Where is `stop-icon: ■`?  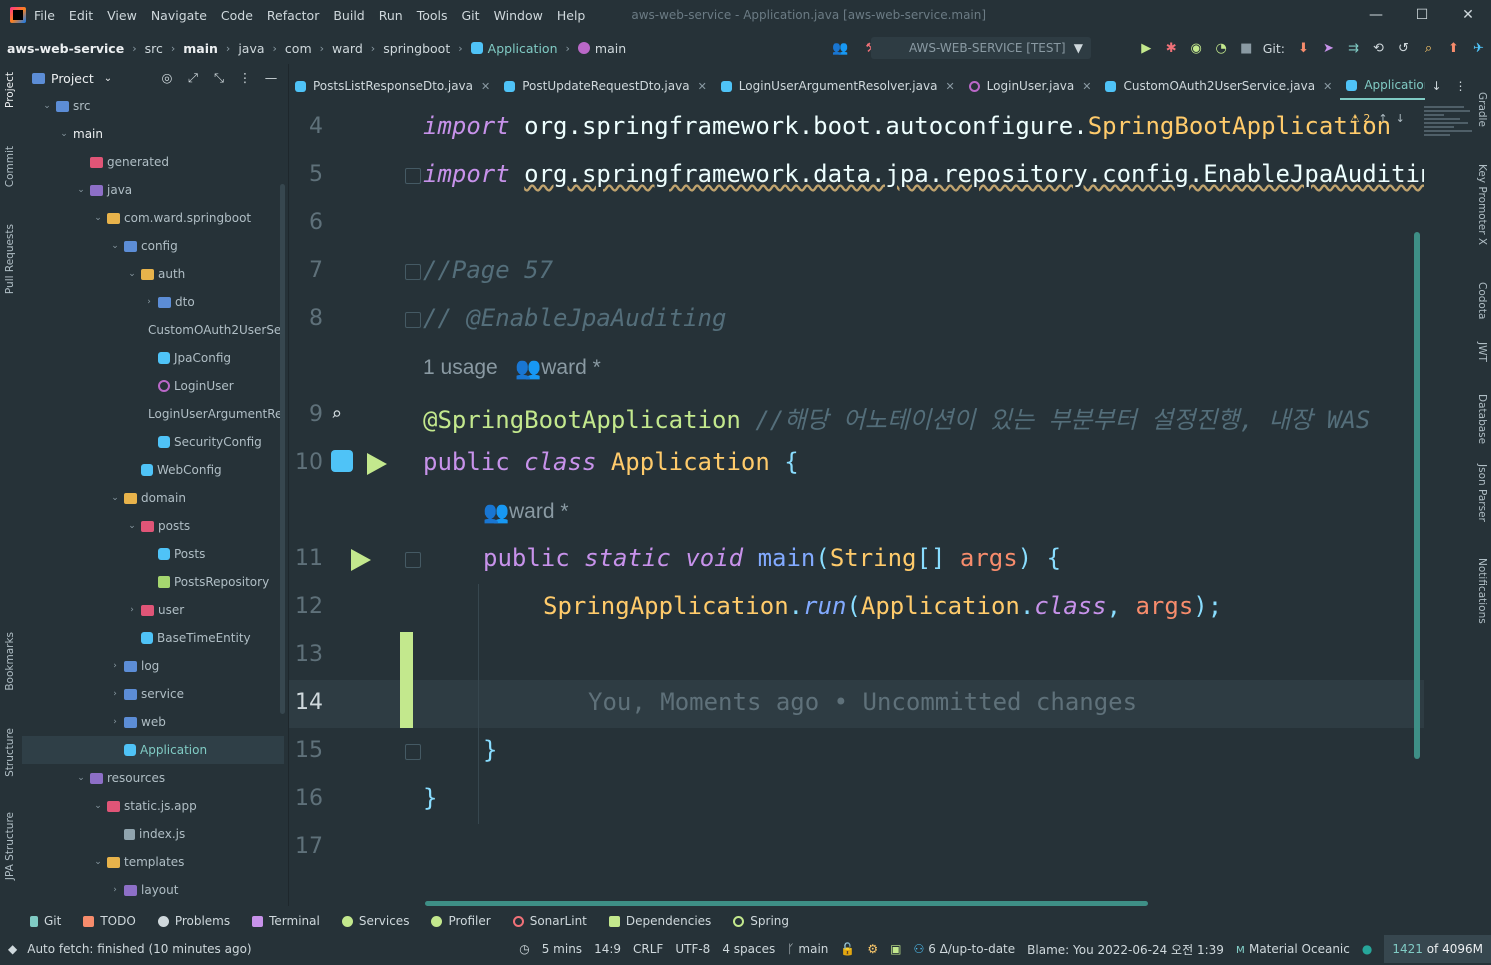
stop-icon: ■ is located at coordinates (1246, 48).